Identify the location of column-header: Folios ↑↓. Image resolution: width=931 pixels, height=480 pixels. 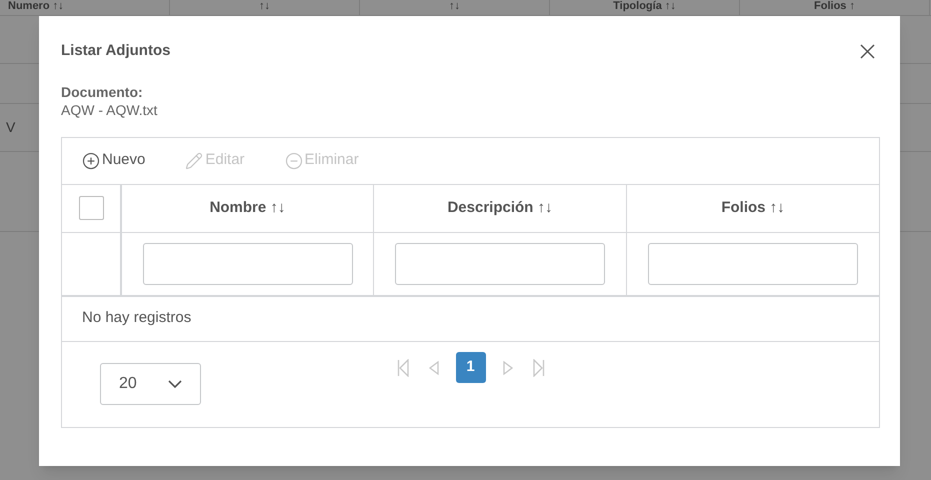
(753, 208).